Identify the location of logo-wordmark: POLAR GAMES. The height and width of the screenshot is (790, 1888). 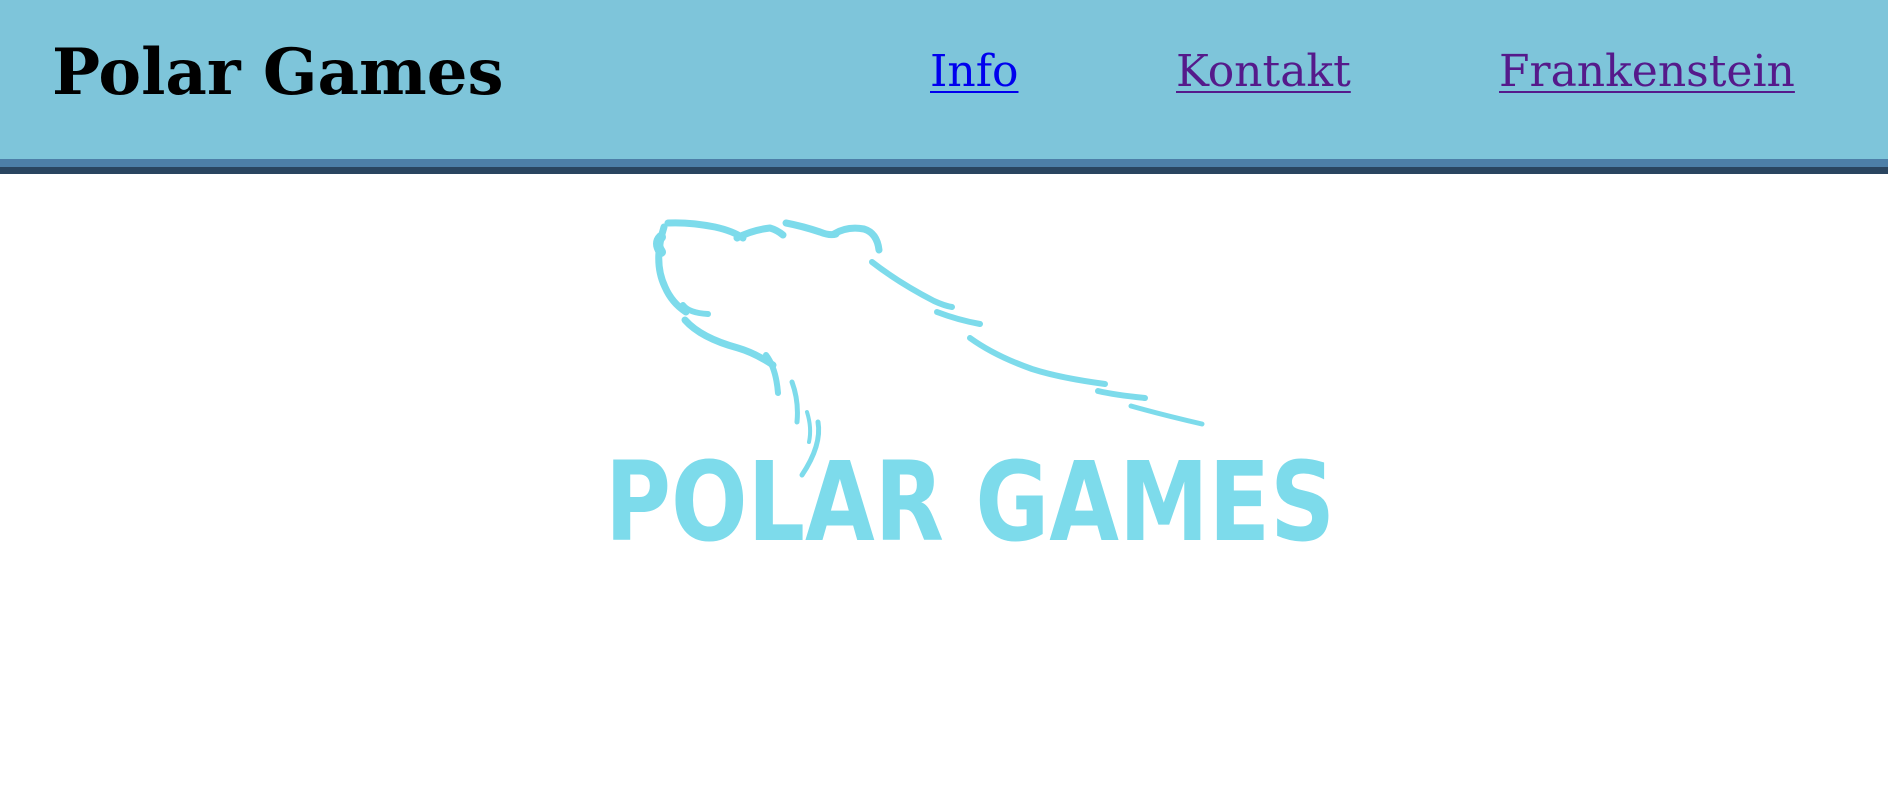
(970, 499).